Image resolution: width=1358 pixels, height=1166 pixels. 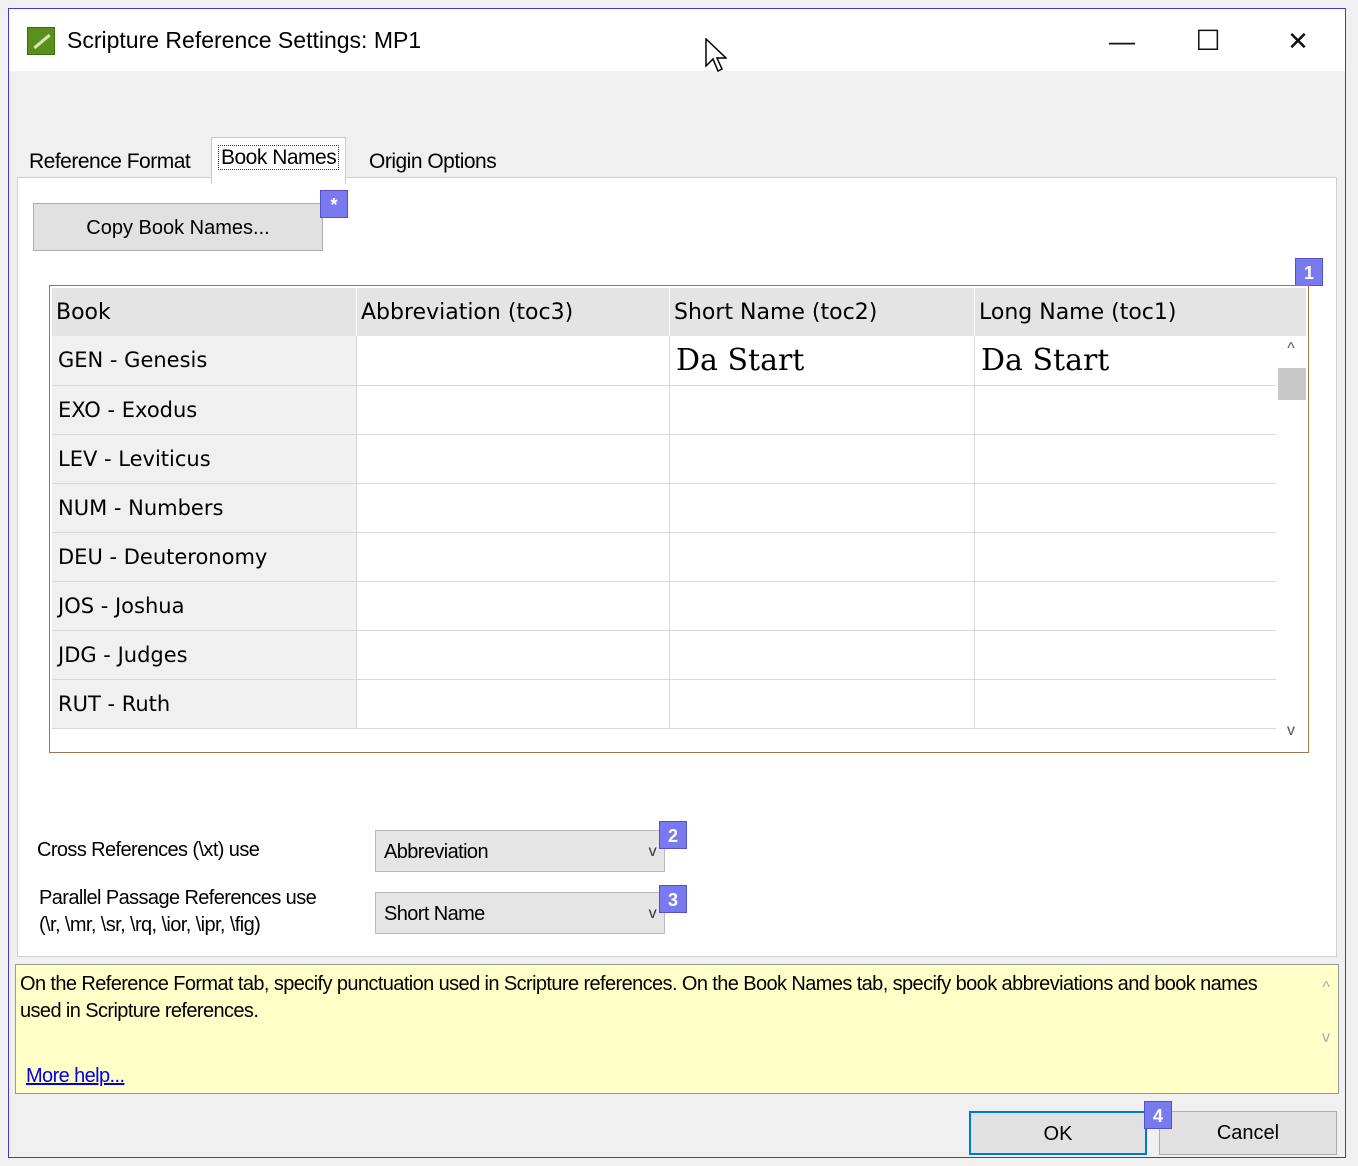 I want to click on scroll-thumb, so click(x=1292, y=384).